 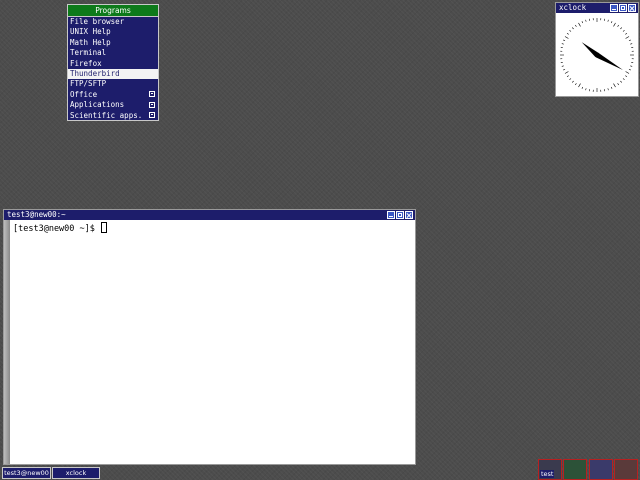 I want to click on xclock-window: xclock, so click(x=597, y=49).